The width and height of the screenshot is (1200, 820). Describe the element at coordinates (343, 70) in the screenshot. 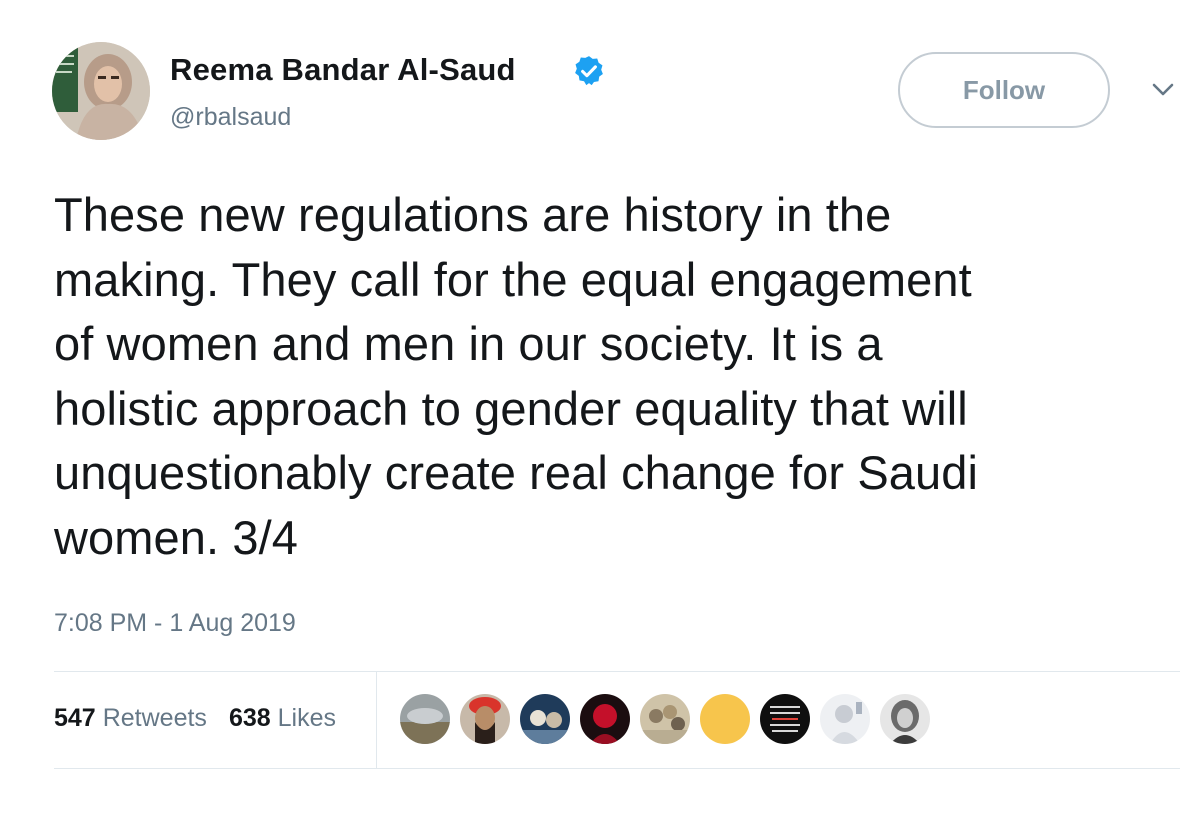

I see `display-name: Reema Bandar Al-Saud` at that location.